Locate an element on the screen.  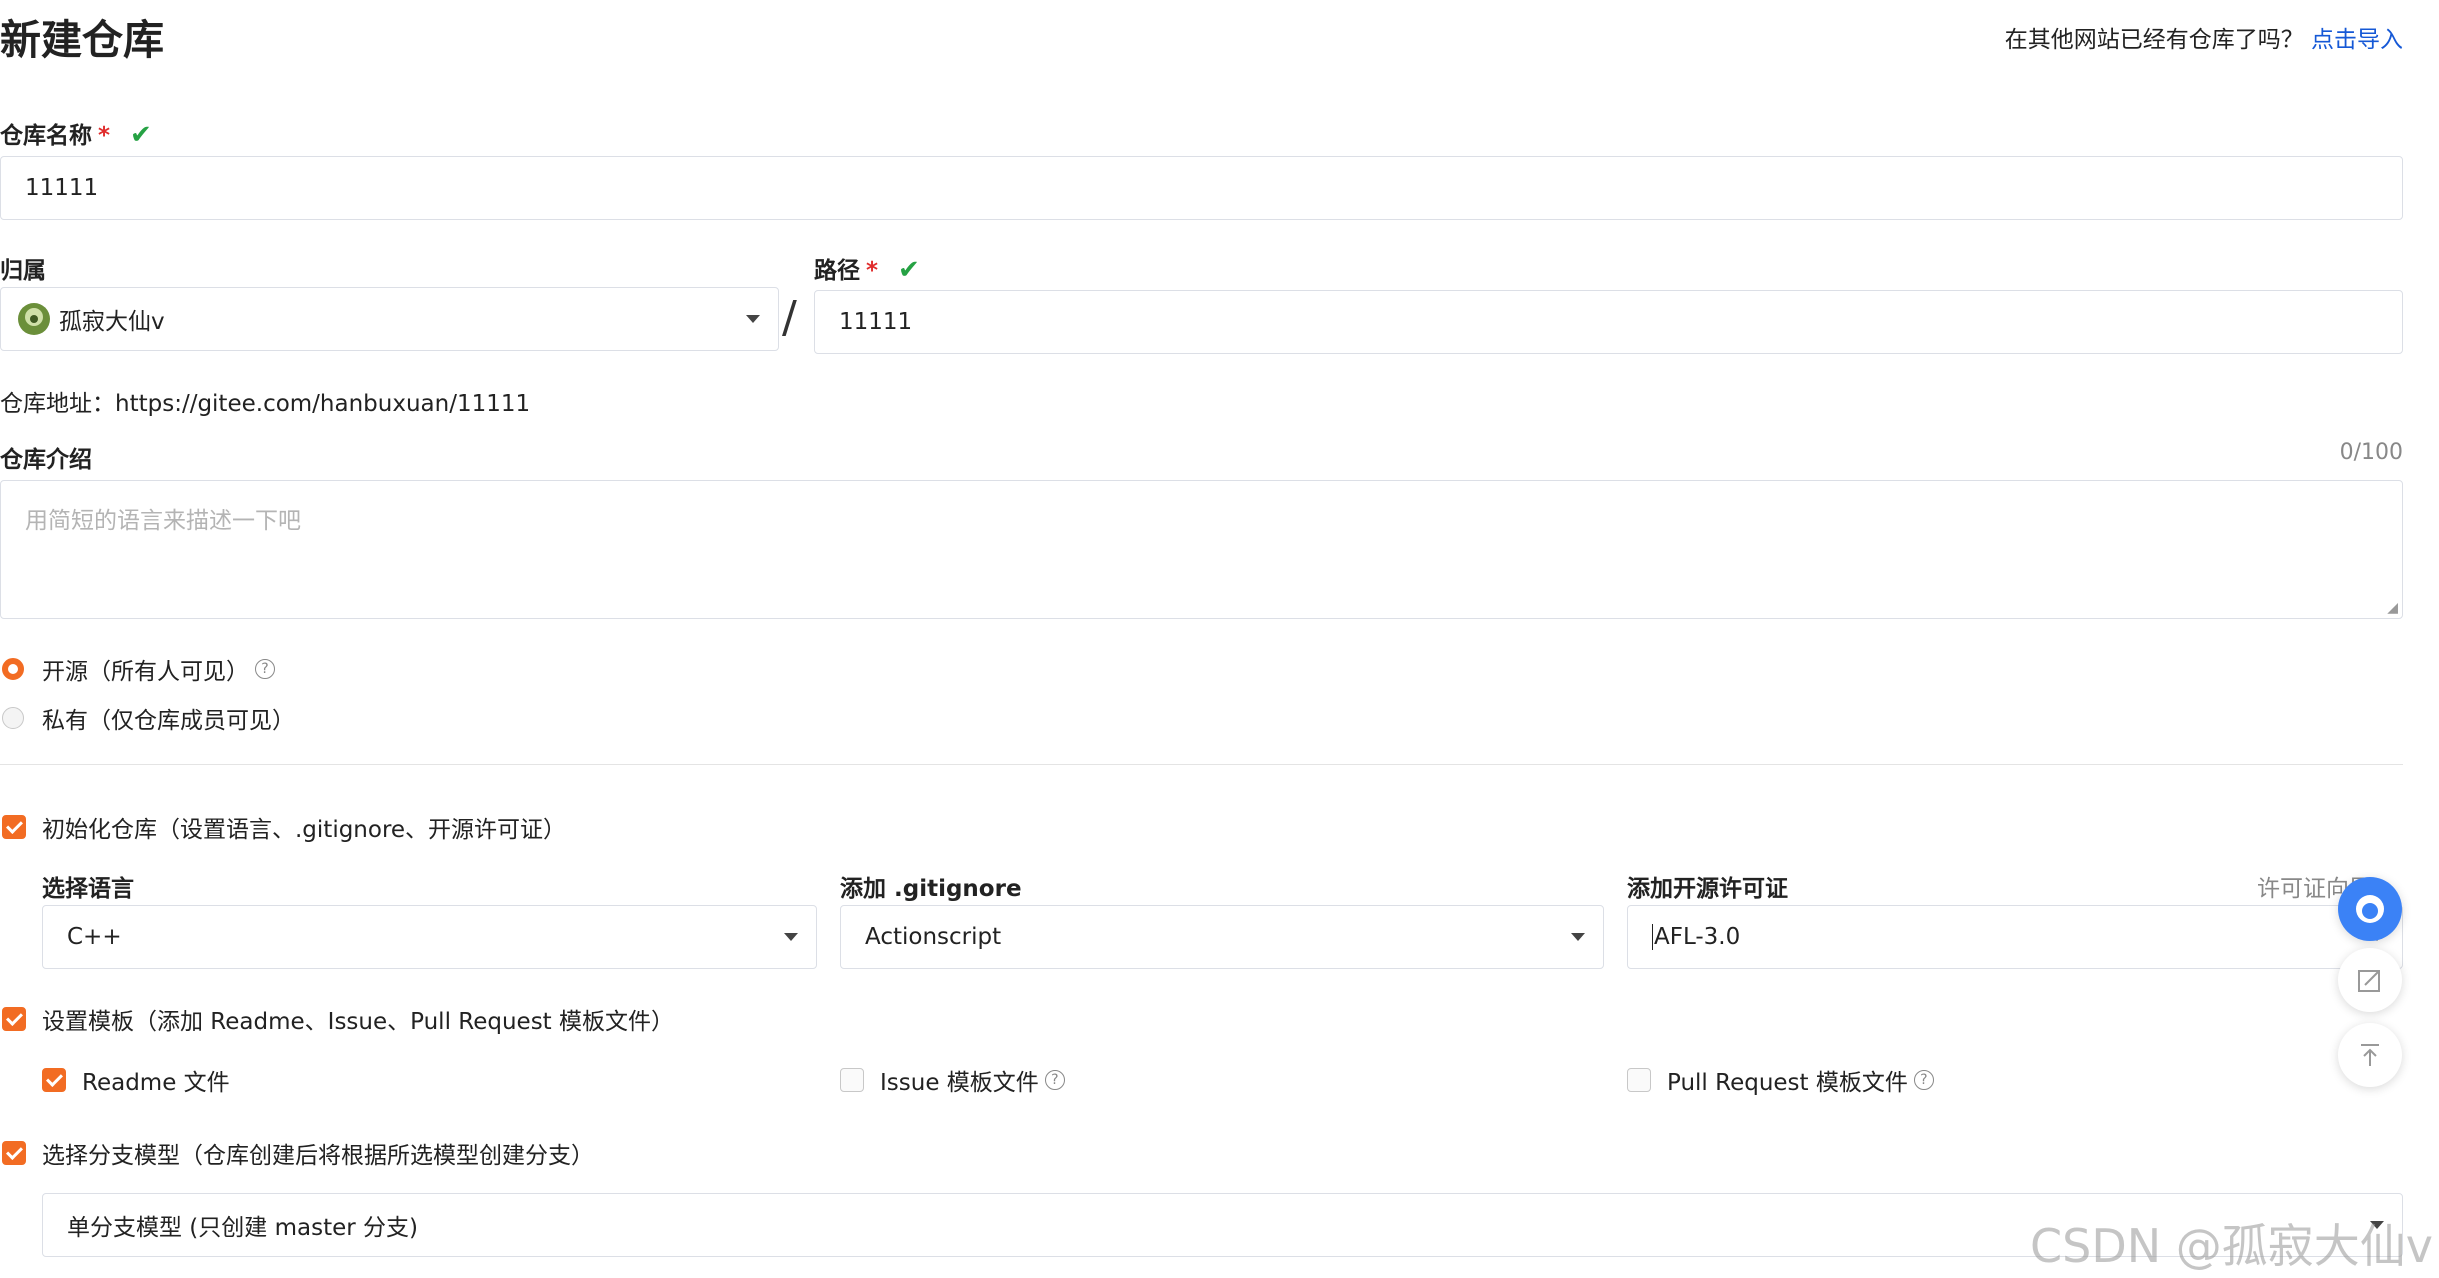
watermark: CSDN @孤寂大仙v is located at coordinates (2231, 1246).